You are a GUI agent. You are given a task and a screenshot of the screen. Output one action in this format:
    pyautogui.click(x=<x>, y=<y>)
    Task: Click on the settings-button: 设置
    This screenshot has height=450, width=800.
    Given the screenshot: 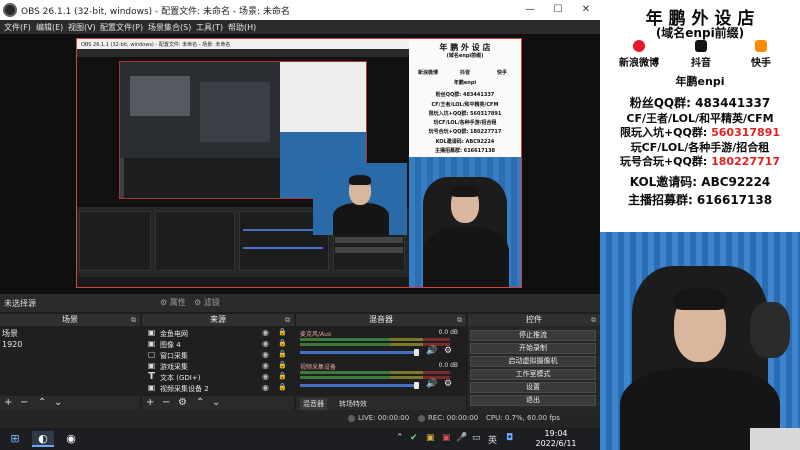 What is the action you would take?
    pyautogui.click(x=533, y=387)
    